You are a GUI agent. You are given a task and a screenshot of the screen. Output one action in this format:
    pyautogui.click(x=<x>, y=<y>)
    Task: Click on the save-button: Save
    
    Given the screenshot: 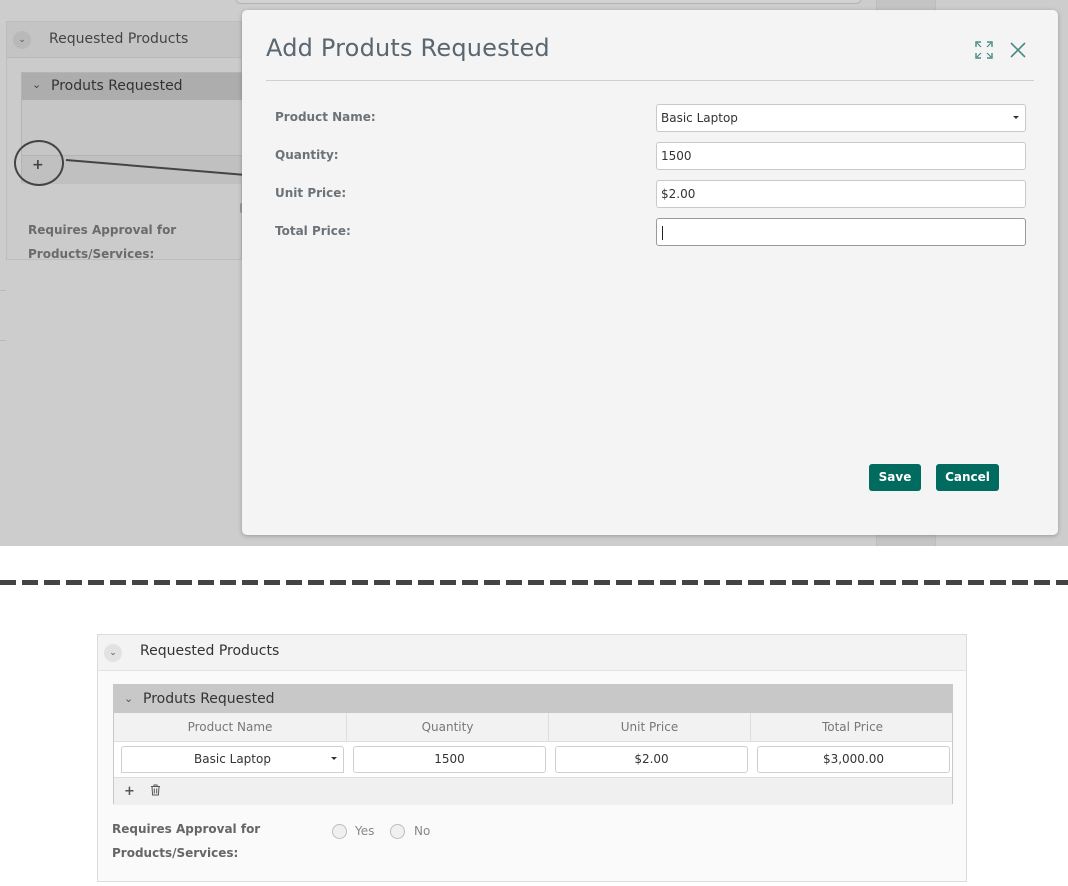 What is the action you would take?
    pyautogui.click(x=895, y=477)
    